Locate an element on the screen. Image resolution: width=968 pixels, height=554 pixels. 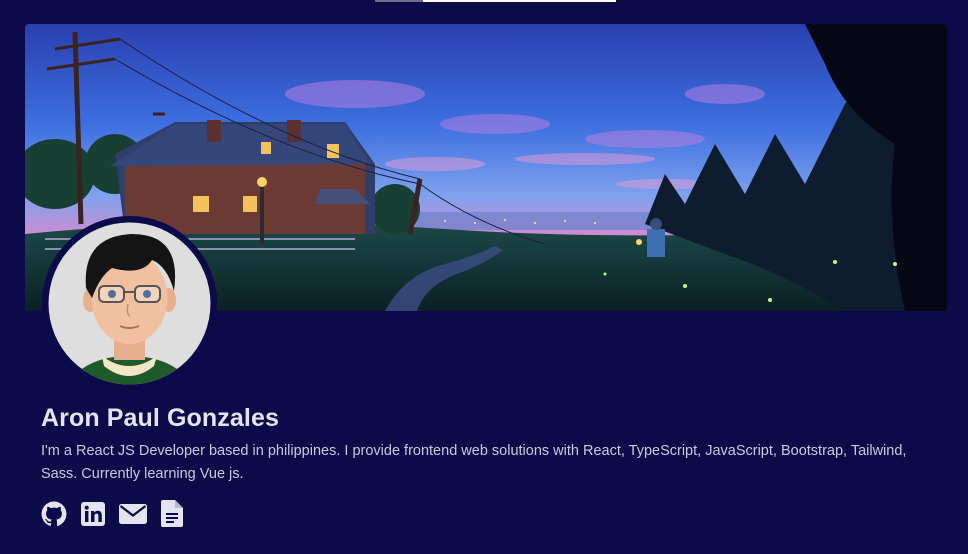
envelope-icon is located at coordinates (133, 513).